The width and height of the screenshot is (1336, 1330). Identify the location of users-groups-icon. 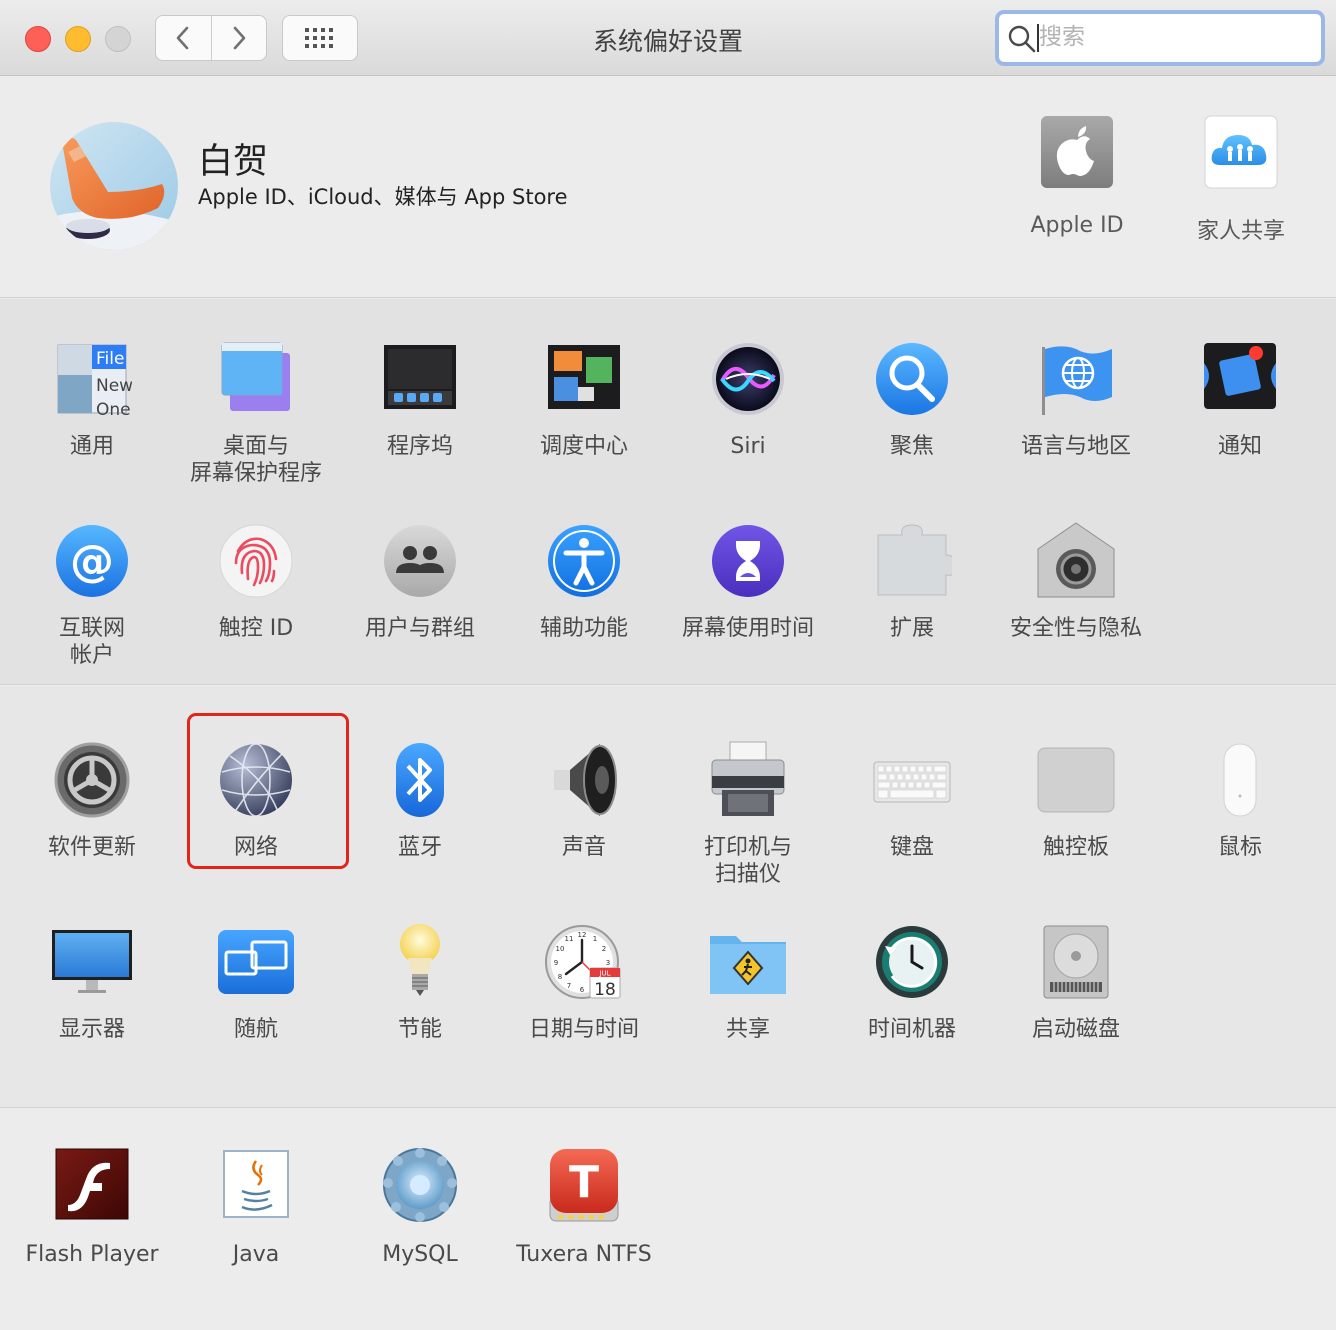
(420, 561).